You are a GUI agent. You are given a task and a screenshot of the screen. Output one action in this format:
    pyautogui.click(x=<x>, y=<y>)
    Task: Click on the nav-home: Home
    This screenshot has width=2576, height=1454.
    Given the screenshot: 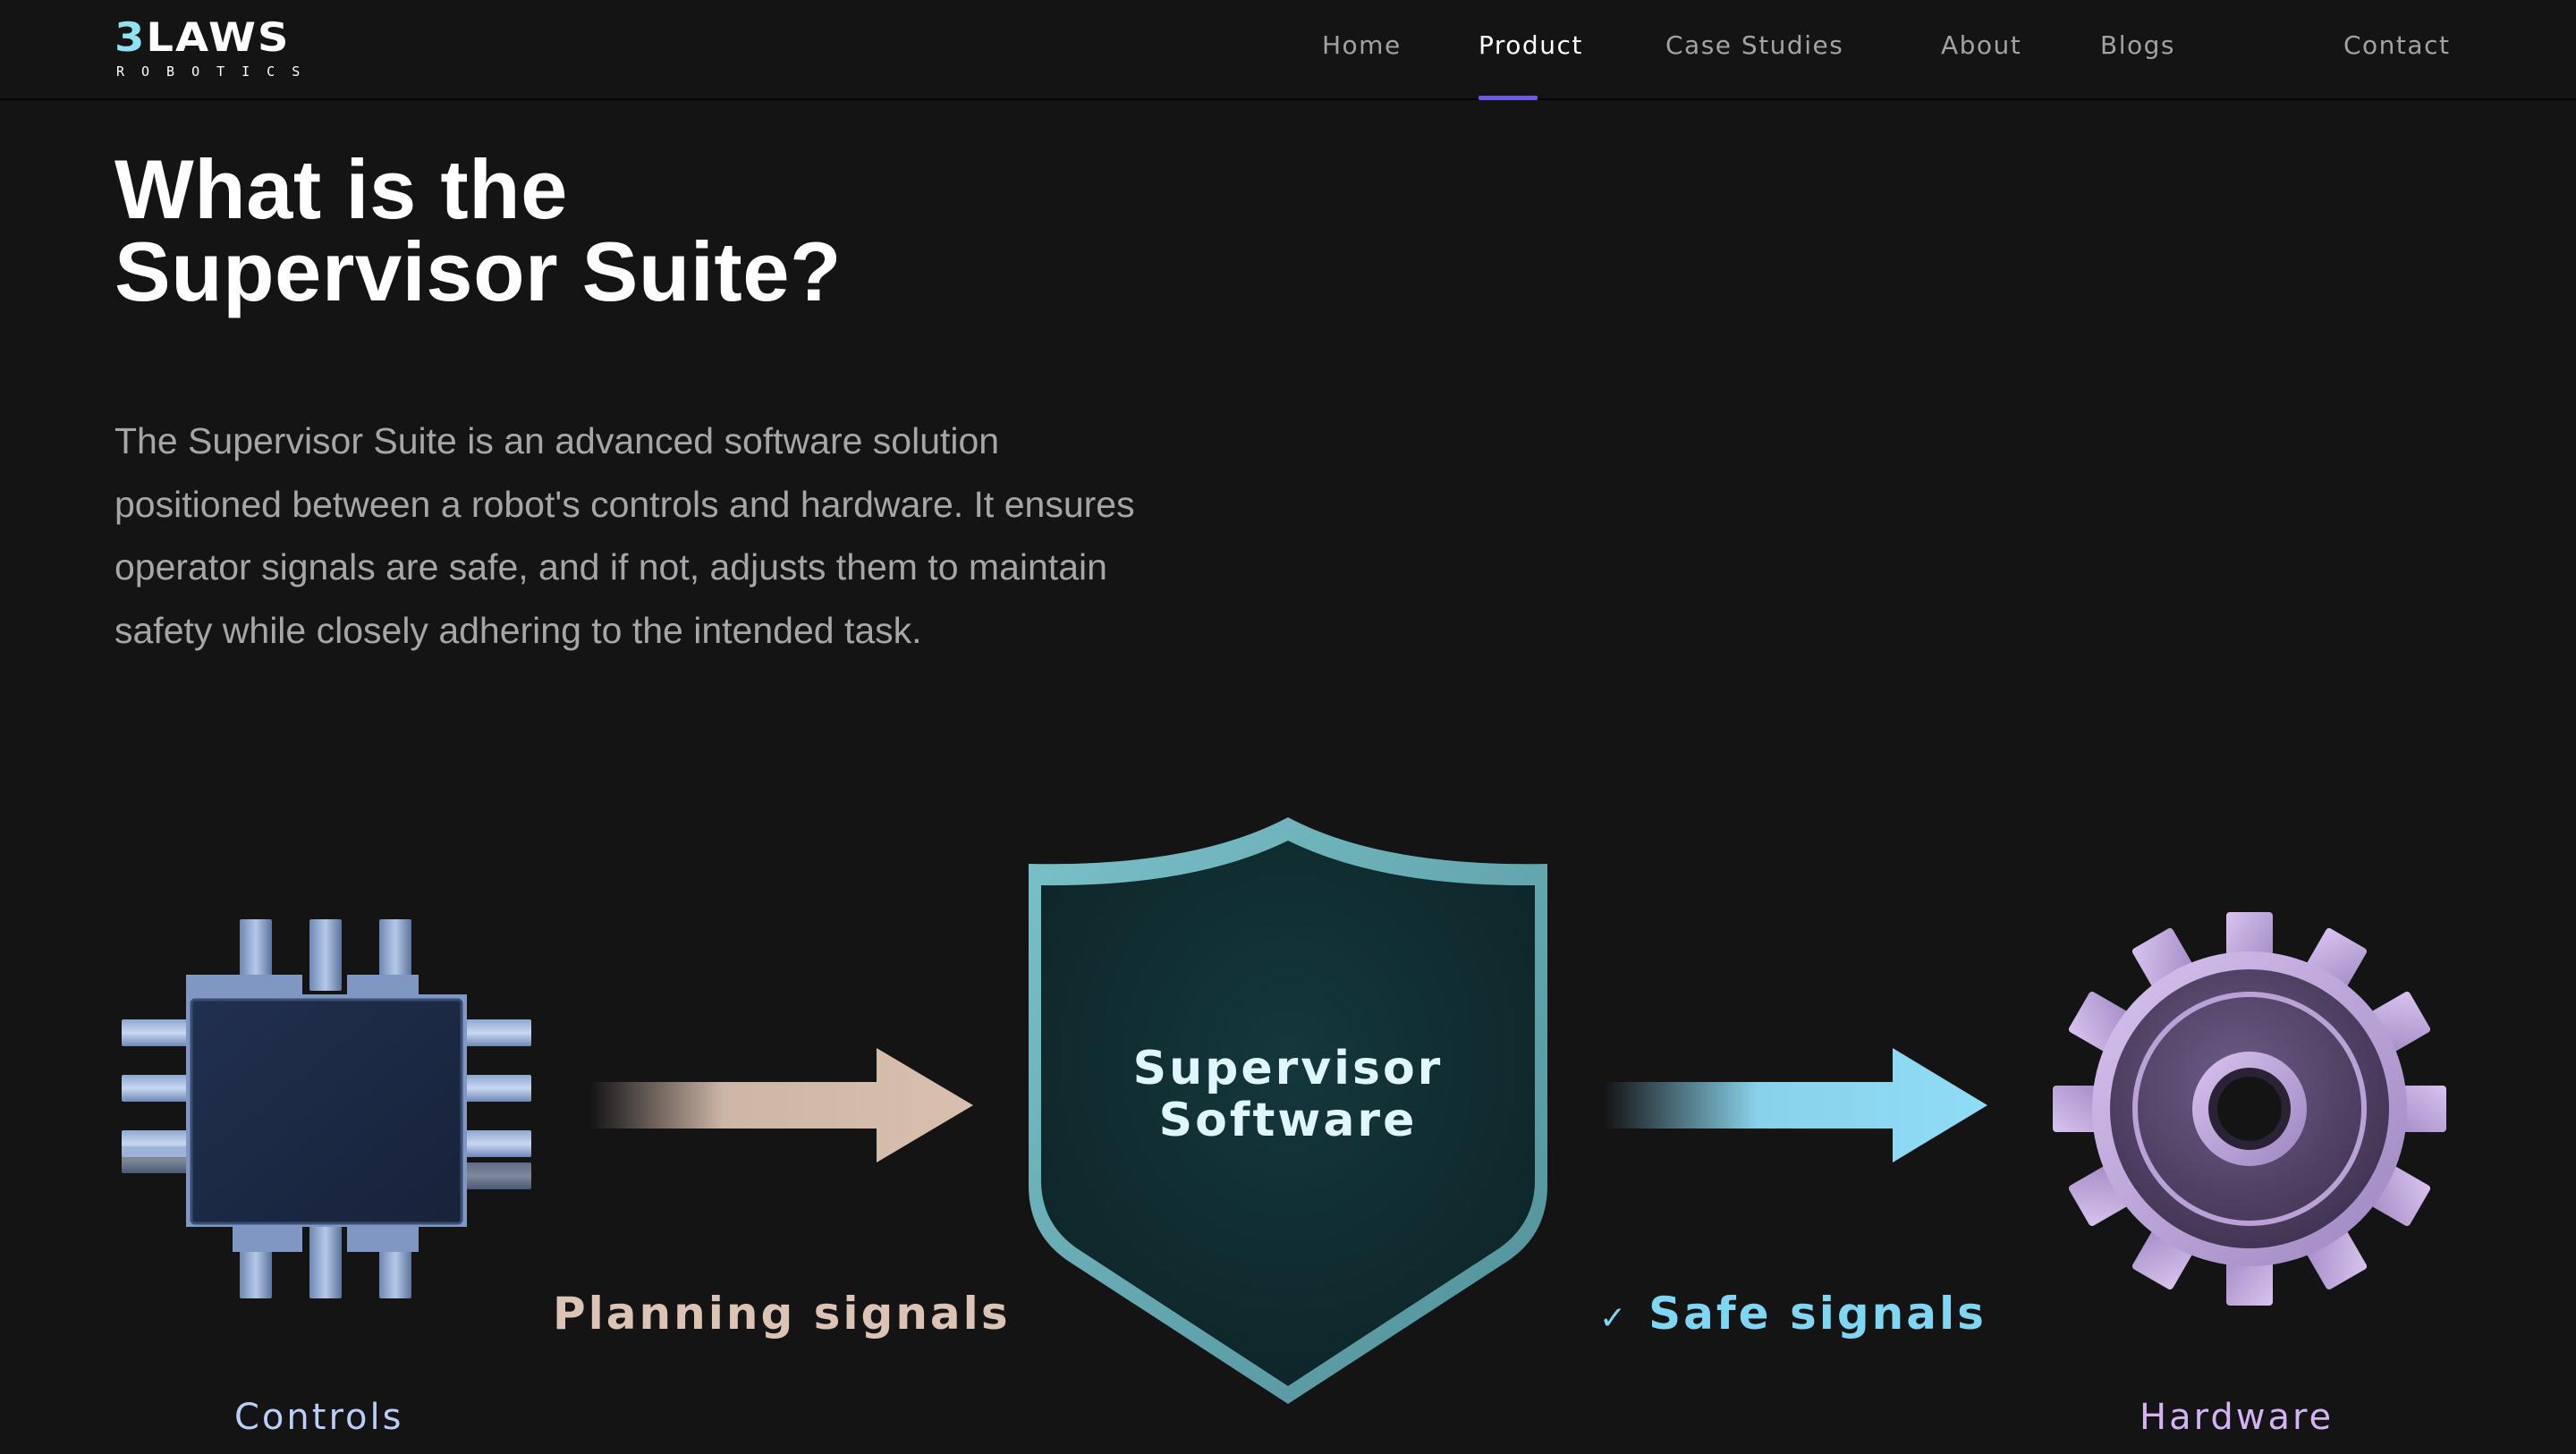 What is the action you would take?
    pyautogui.click(x=1362, y=46)
    